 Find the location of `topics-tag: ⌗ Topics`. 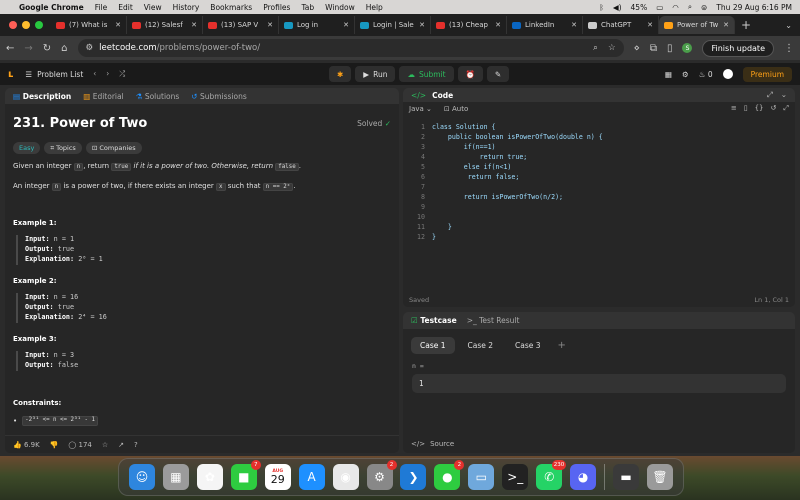

topics-tag: ⌗ Topics is located at coordinates (63, 148).